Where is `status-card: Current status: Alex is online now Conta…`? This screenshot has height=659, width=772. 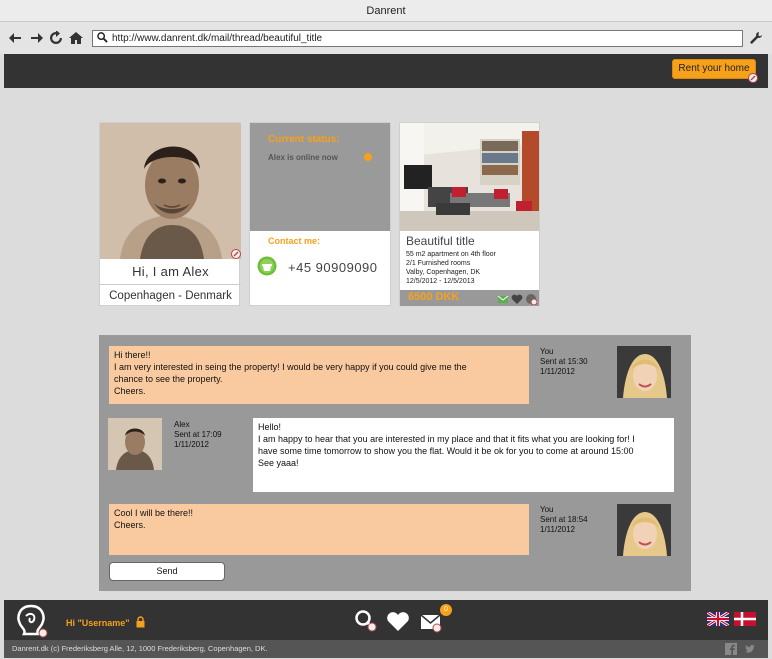 status-card: Current status: Alex is online now Conta… is located at coordinates (320, 214).